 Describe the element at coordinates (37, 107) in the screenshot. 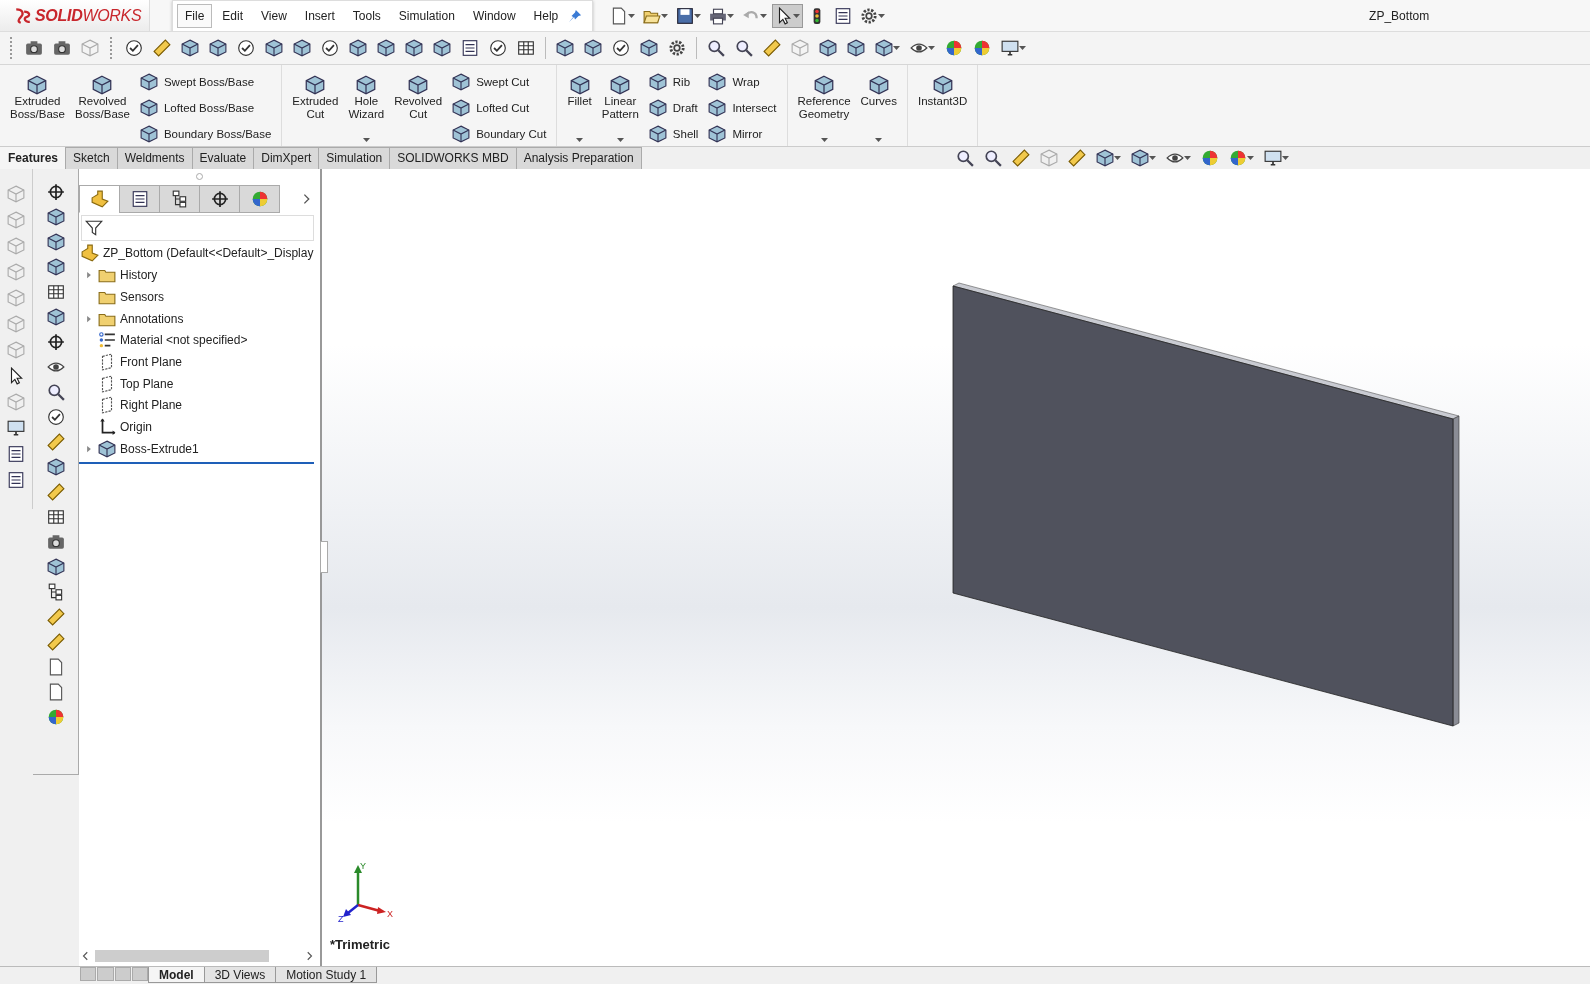

I see `ribbon-button: Extruded Boss/Base` at that location.